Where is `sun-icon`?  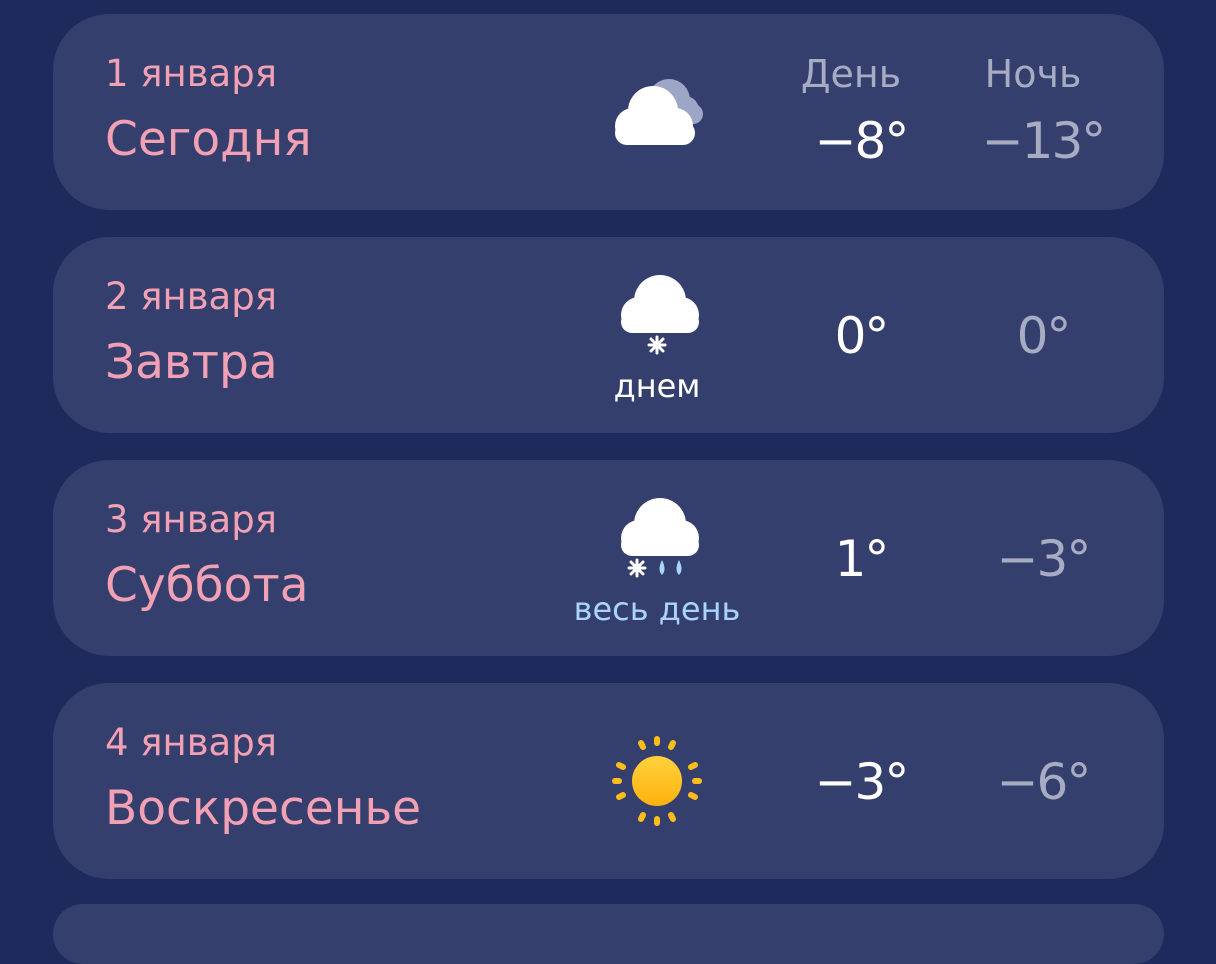
sun-icon is located at coordinates (660, 787).